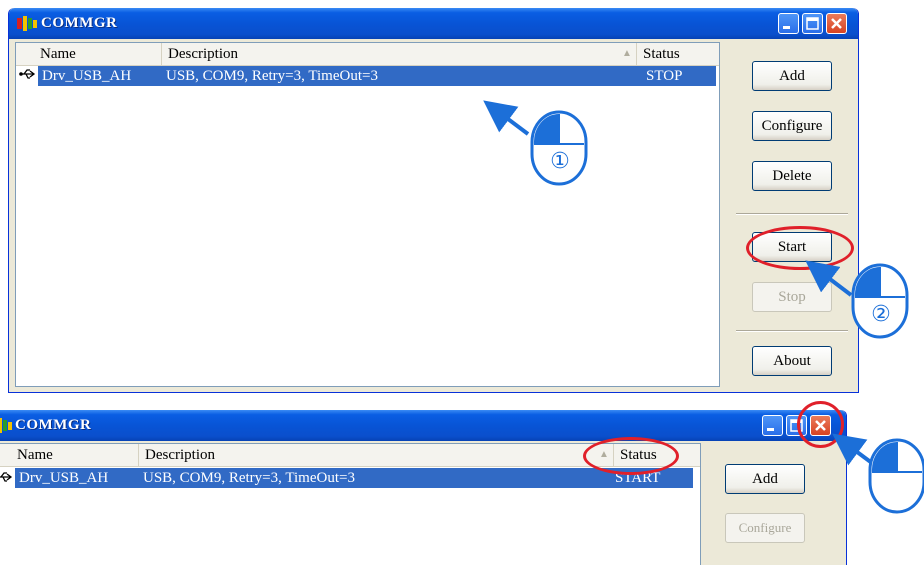 This screenshot has width=924, height=565. I want to click on highlight-ring-start, so click(800, 248).